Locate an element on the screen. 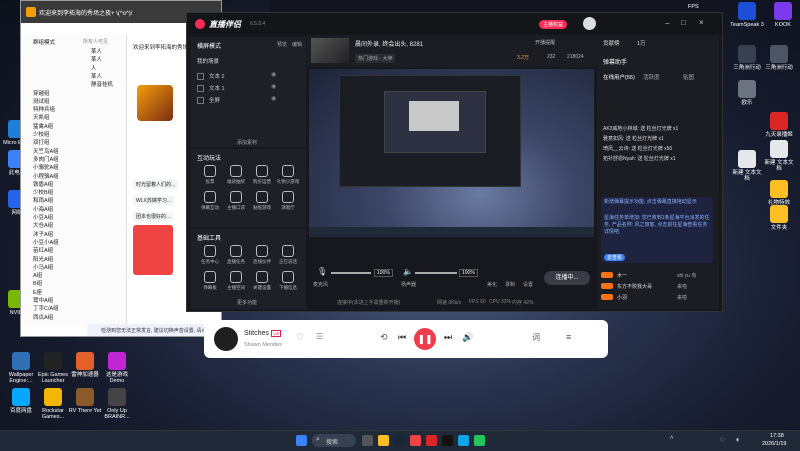 Image resolution: width=800 pixels, height=451 pixels. member-row: 多肉门A组 is located at coordinates (78, 159).